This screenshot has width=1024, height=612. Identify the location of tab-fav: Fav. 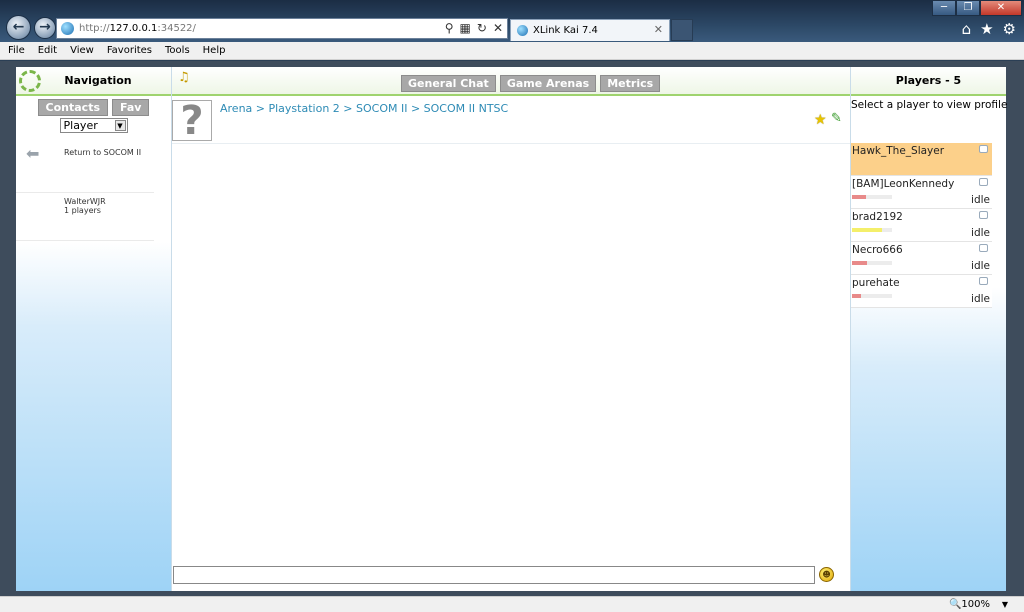
(131, 107).